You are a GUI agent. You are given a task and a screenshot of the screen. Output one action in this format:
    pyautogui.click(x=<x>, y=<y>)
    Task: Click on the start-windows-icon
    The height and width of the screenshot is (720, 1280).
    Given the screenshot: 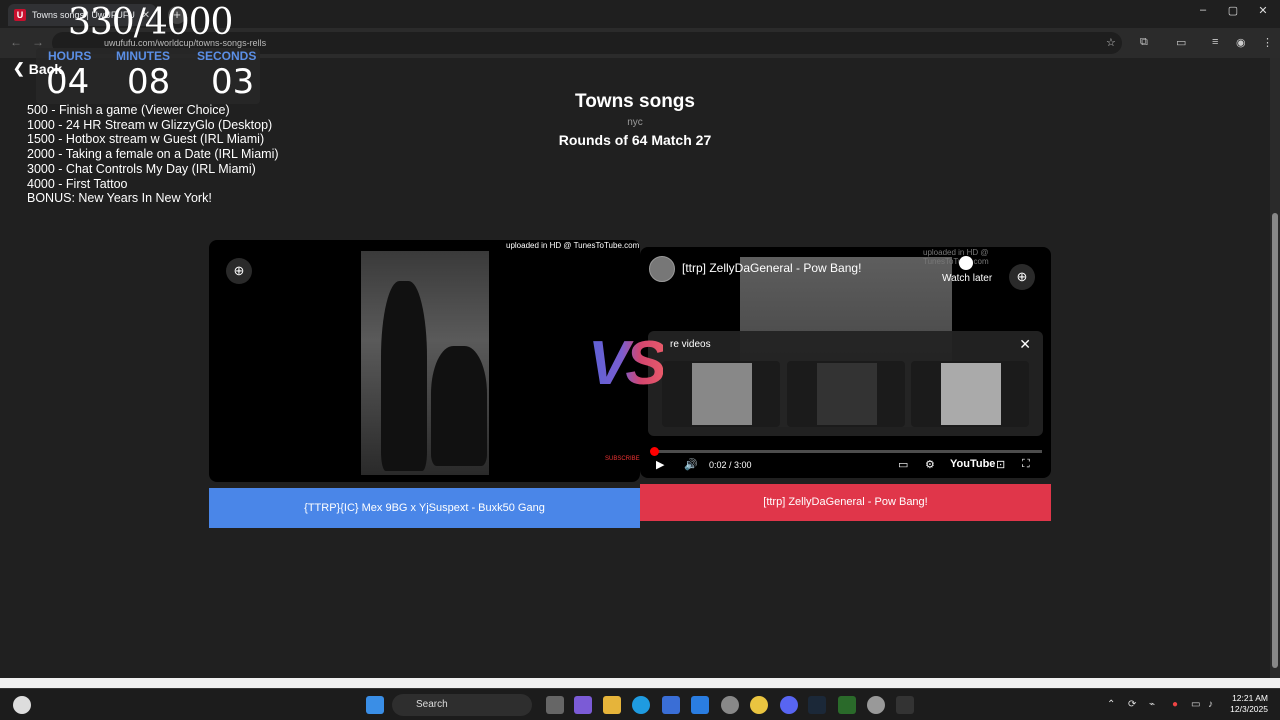 What is the action you would take?
    pyautogui.click(x=375, y=705)
    